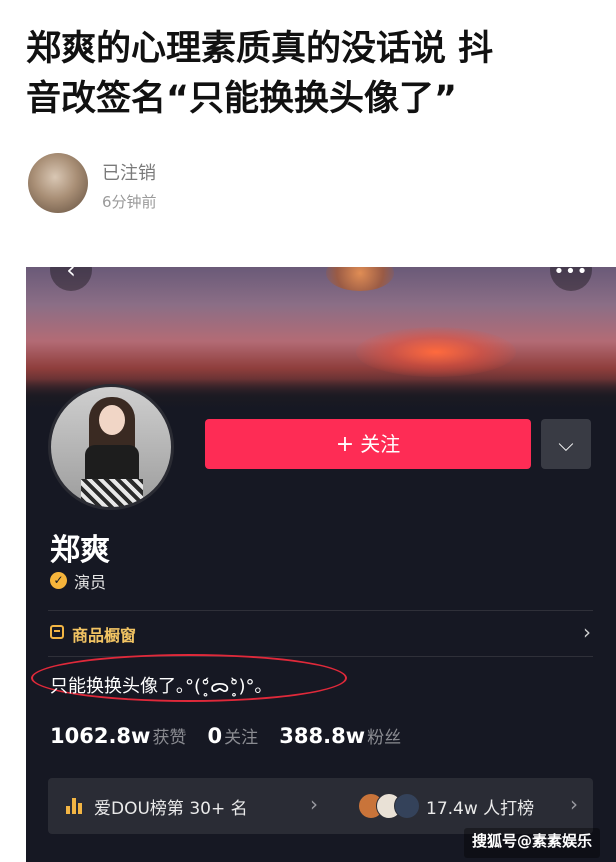 Image resolution: width=616 pixels, height=862 pixels. I want to click on profile-bio: 只能换换头像了｡°(°̥́ᯅ°̥̀)°｡, so click(157, 686).